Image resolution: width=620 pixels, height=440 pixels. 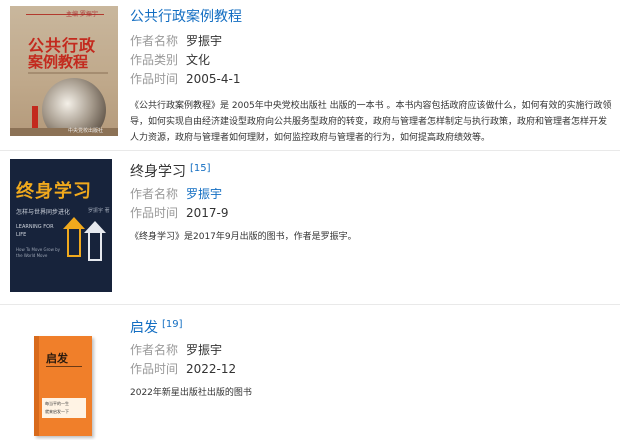 What do you see at coordinates (372, 79) in the screenshot?
I see `date-field: 作品时间 2005-4-1` at bounding box center [372, 79].